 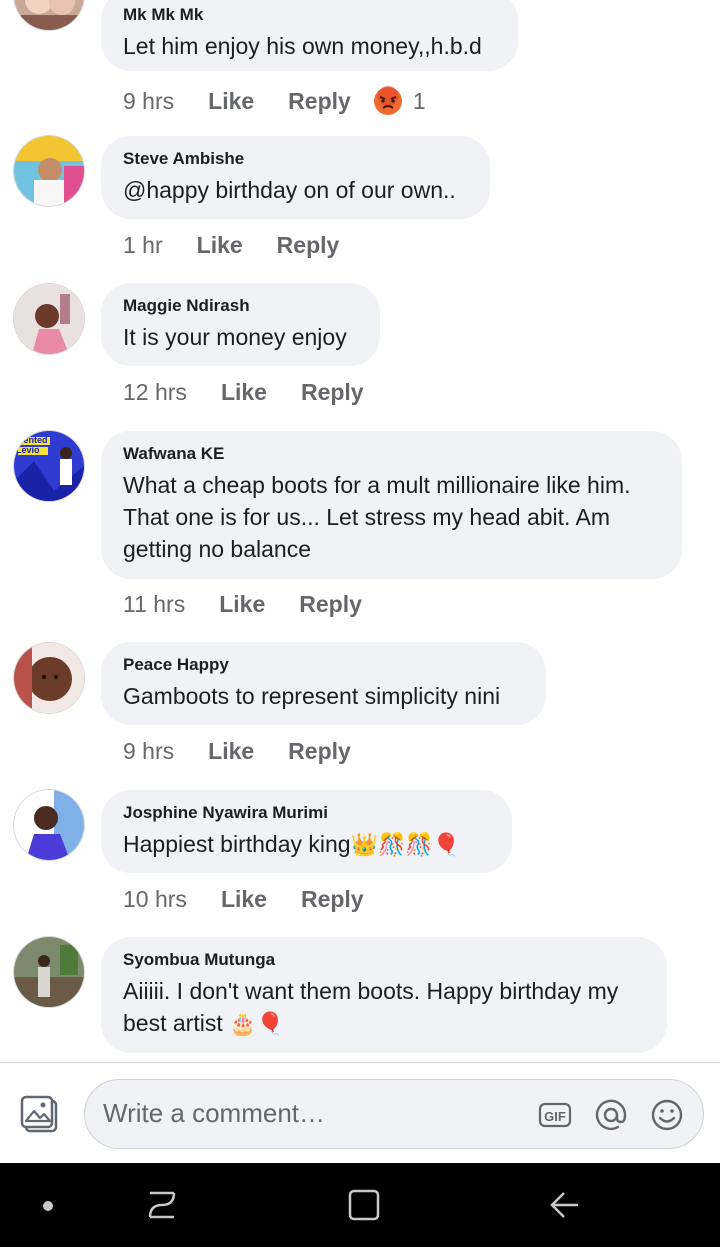 I want to click on comment-text: Let him enjoy his own money,,h.b.d, so click(x=302, y=46).